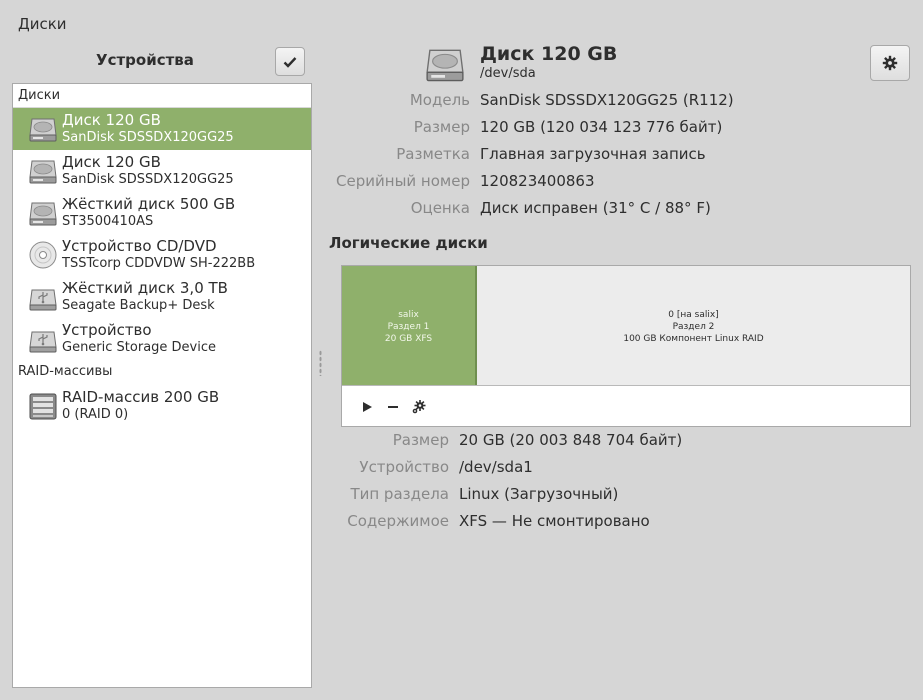  Describe the element at coordinates (537, 181) in the screenshot. I see `prop-value-serial: 120823400863` at that location.